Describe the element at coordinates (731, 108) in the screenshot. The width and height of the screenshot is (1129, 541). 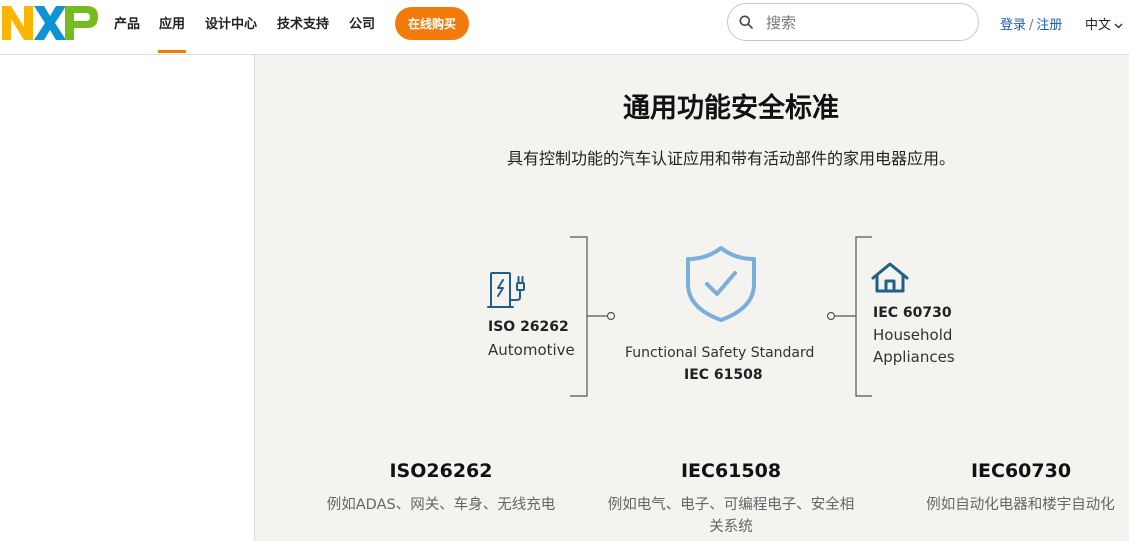
I see `section-title: 通用功能安全标准` at that location.